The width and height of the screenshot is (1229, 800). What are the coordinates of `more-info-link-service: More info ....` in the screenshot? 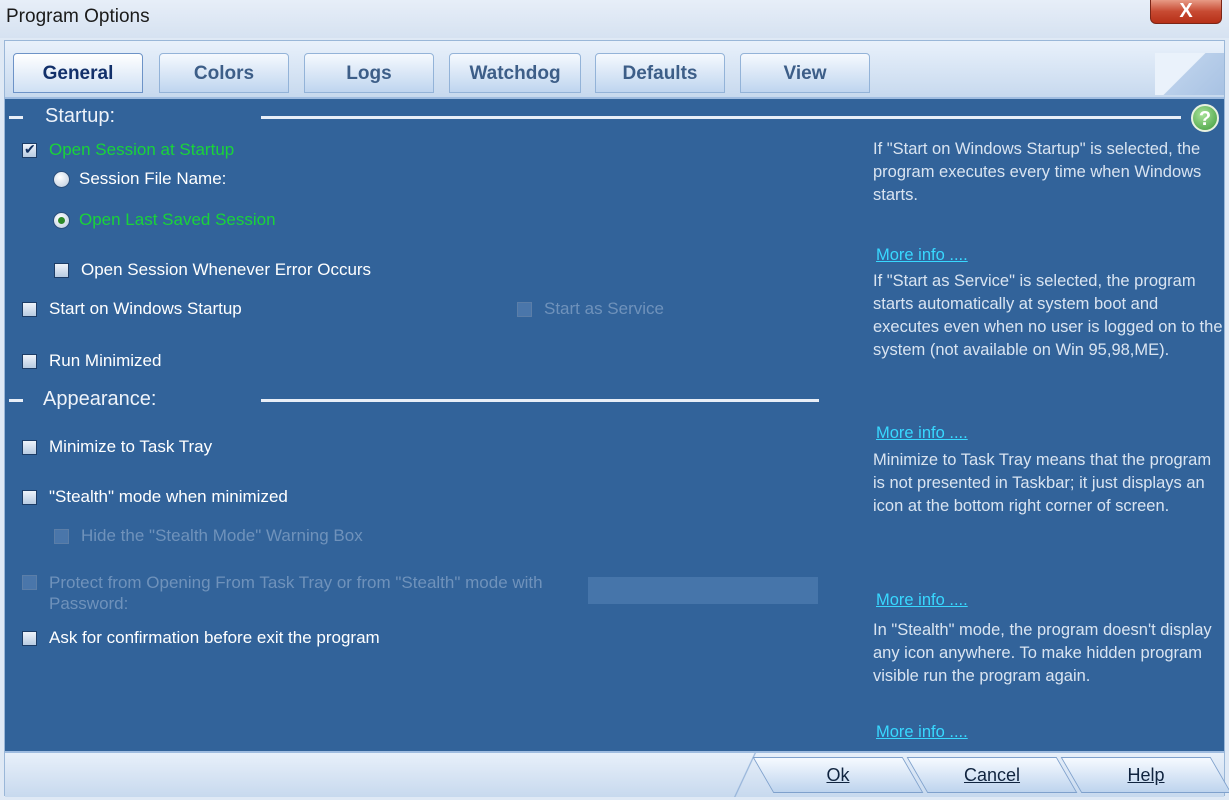 It's located at (922, 433).